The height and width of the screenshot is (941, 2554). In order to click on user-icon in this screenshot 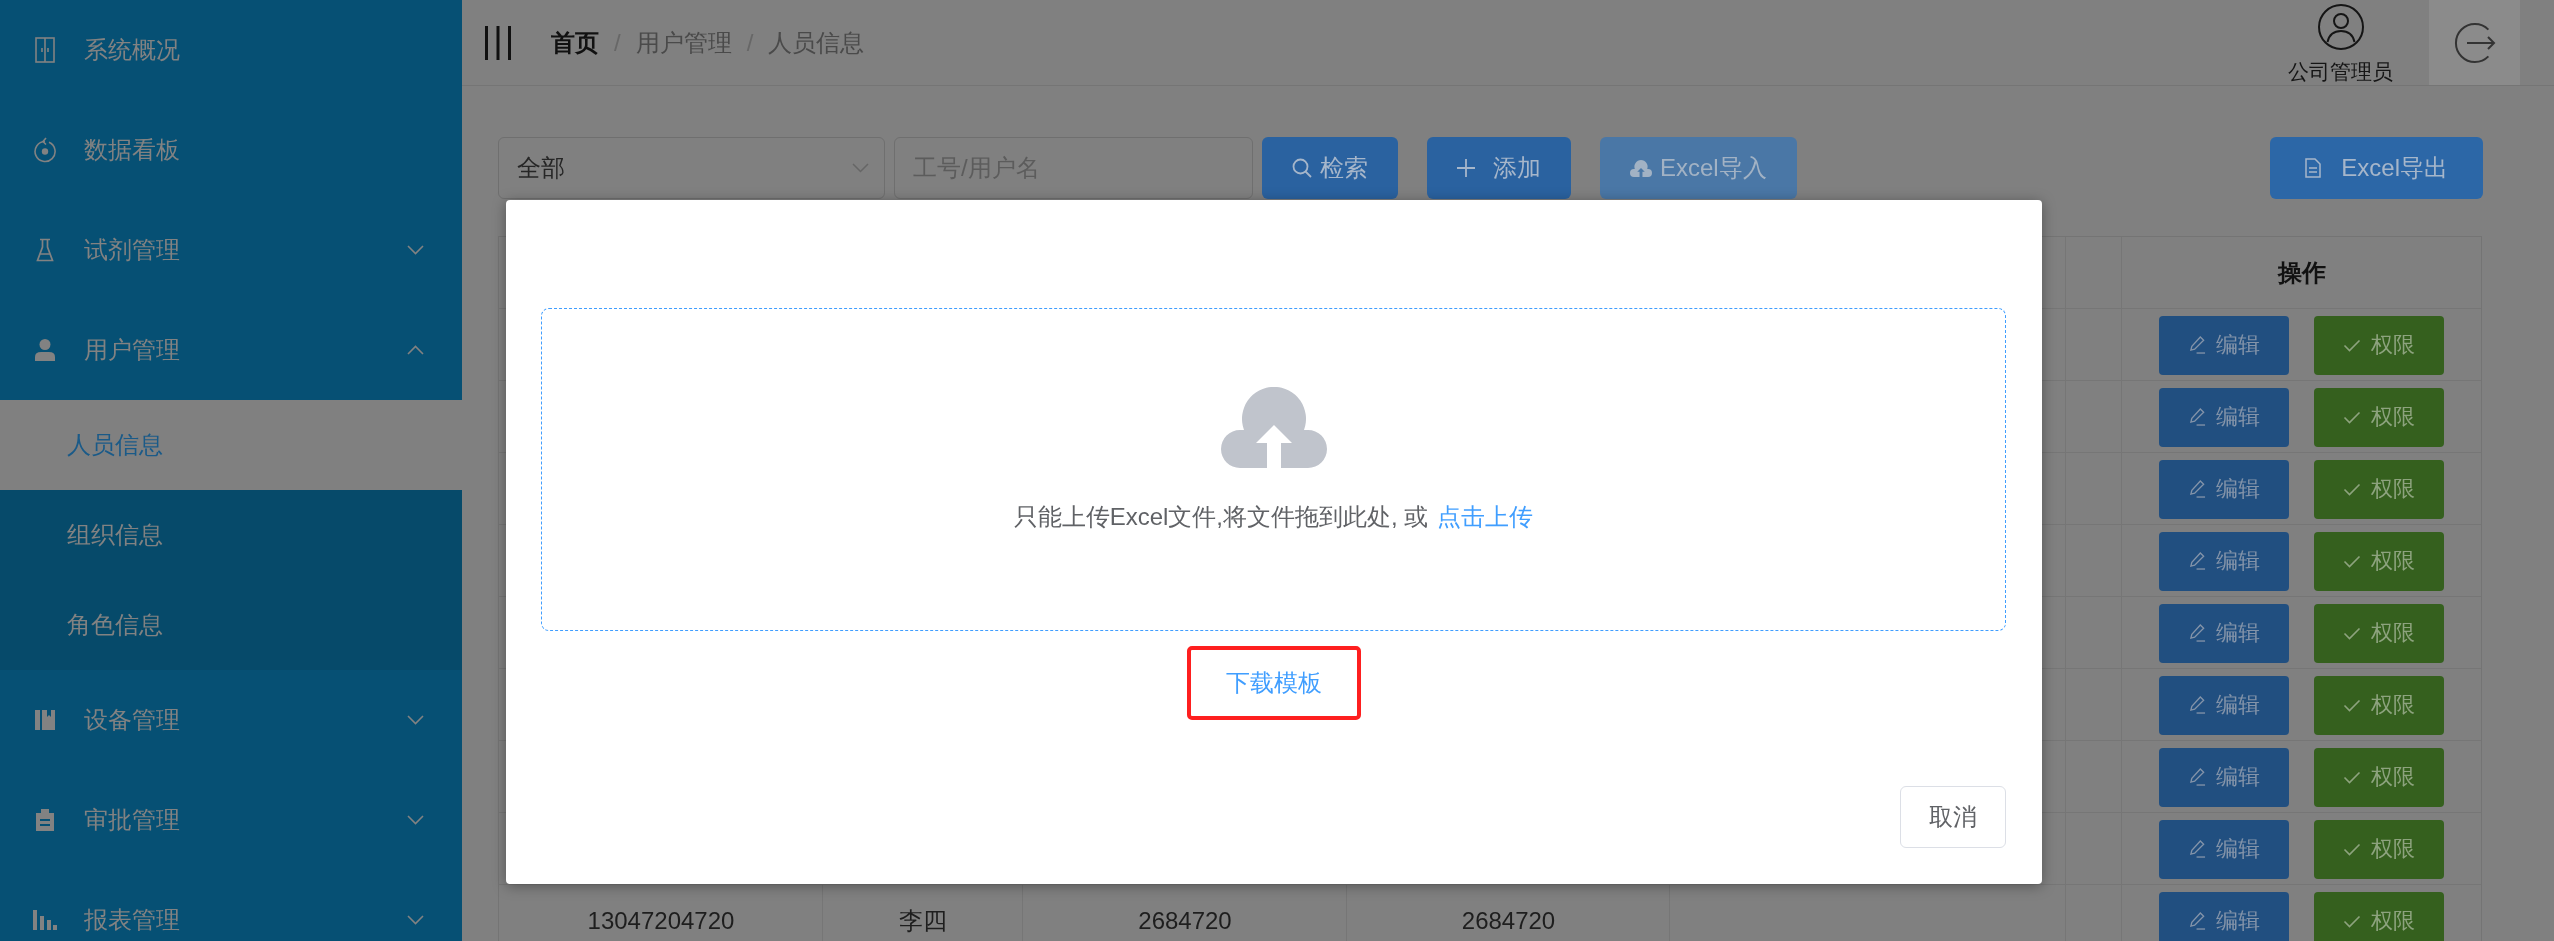, I will do `click(45, 350)`.